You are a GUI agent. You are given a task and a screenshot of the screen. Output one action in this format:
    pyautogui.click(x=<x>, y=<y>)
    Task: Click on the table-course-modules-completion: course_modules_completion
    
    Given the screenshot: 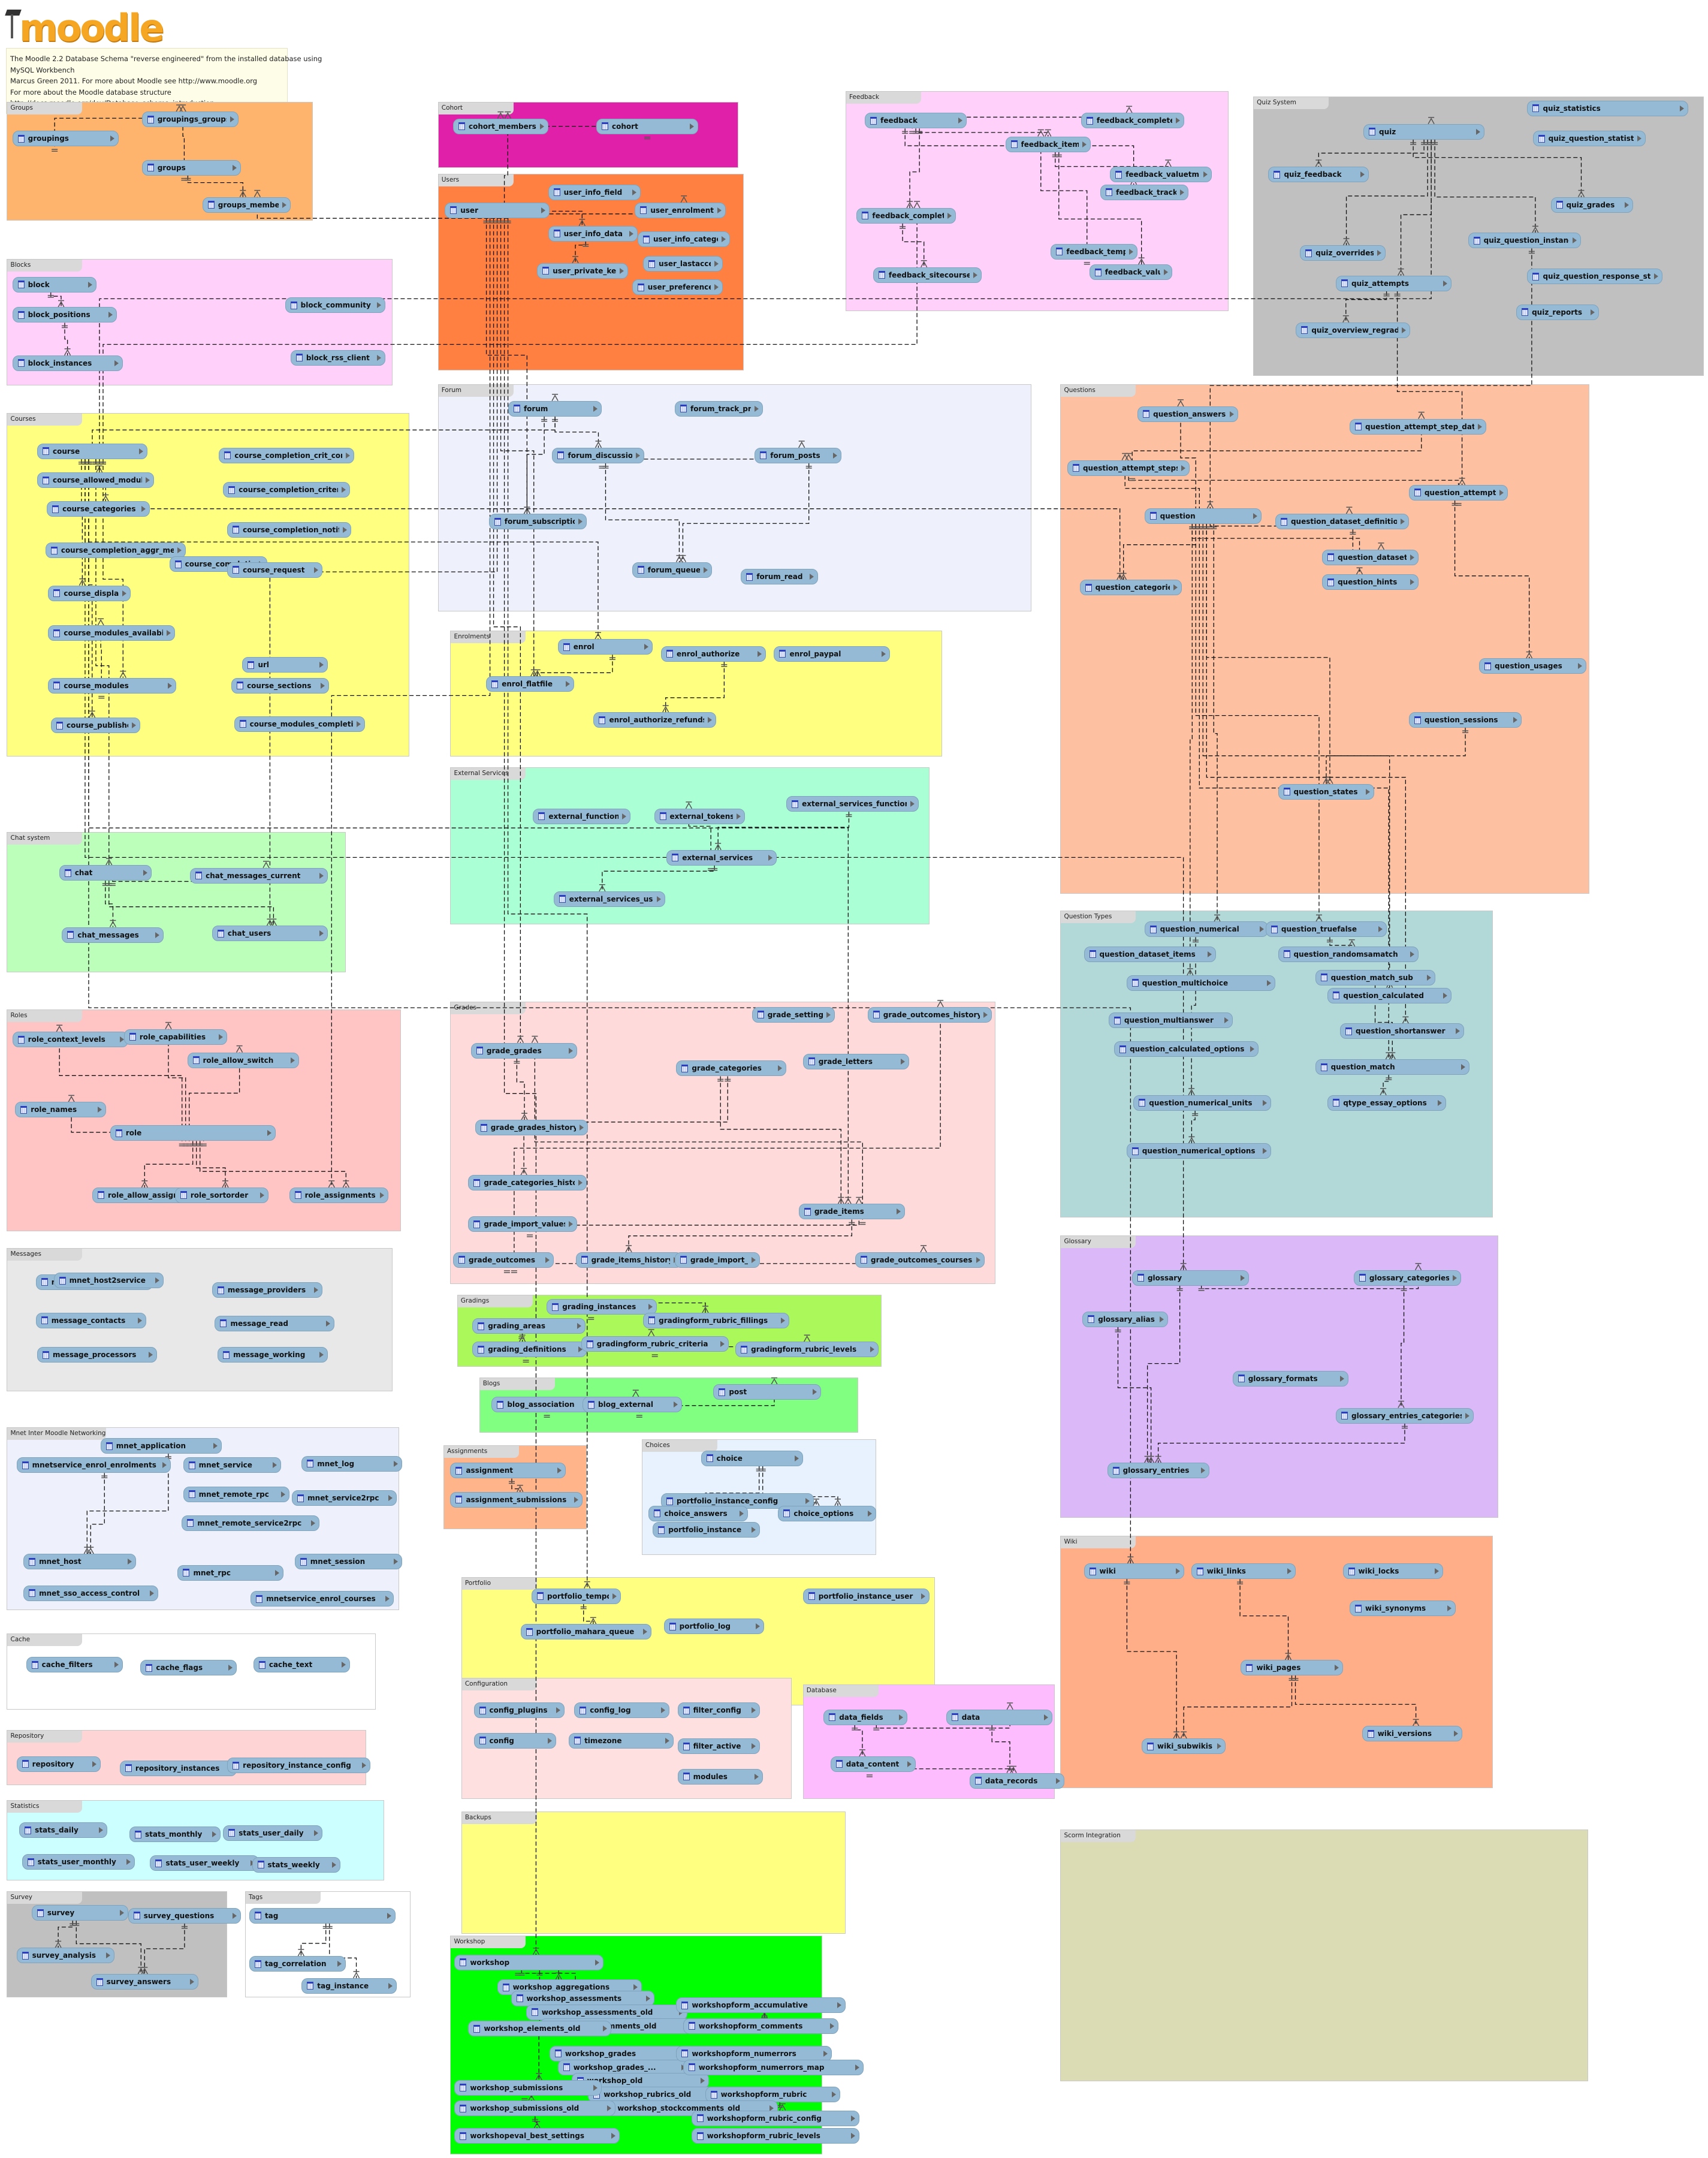 What is the action you would take?
    pyautogui.click(x=299, y=724)
    